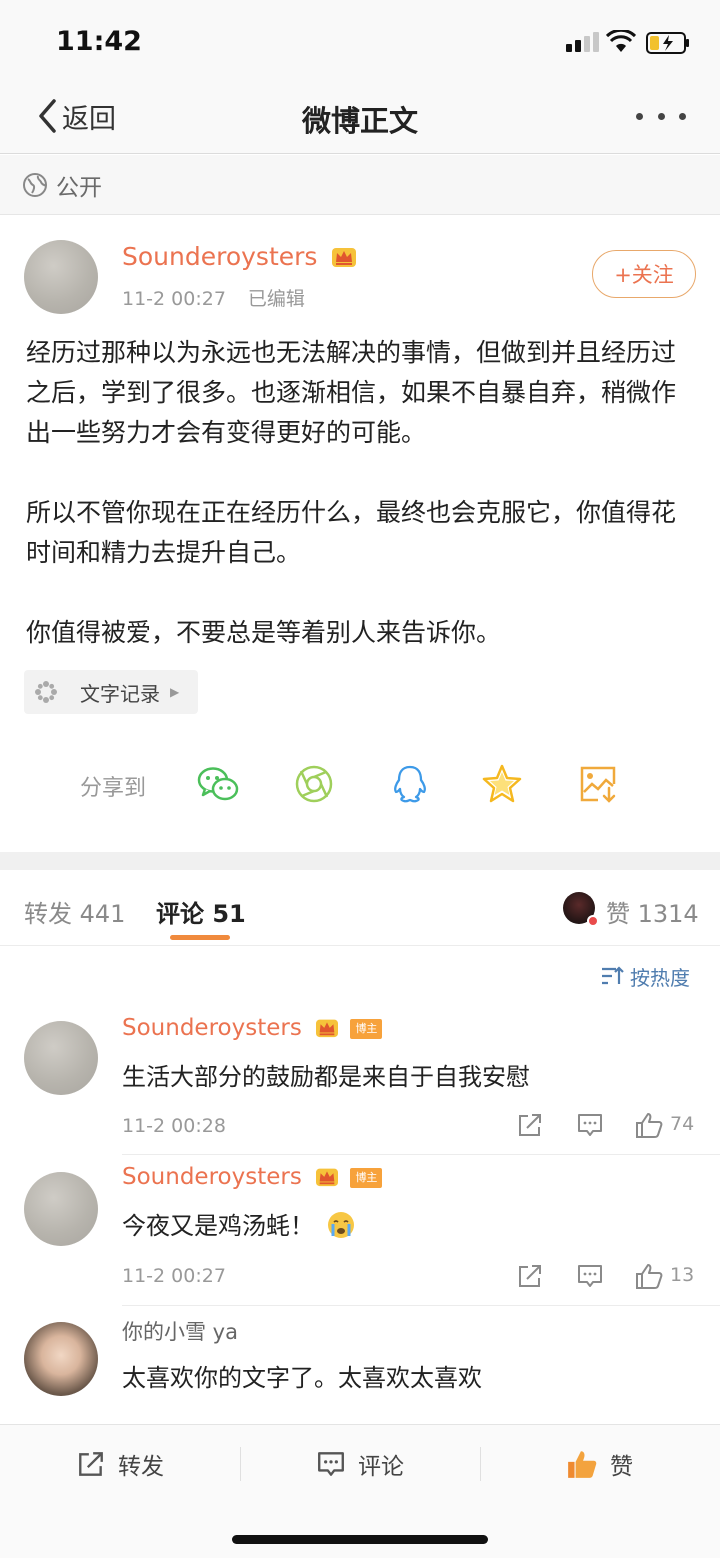 This screenshot has height=1558, width=720. I want to click on post-meta: 11-2 00:27 已编辑, so click(213, 297).